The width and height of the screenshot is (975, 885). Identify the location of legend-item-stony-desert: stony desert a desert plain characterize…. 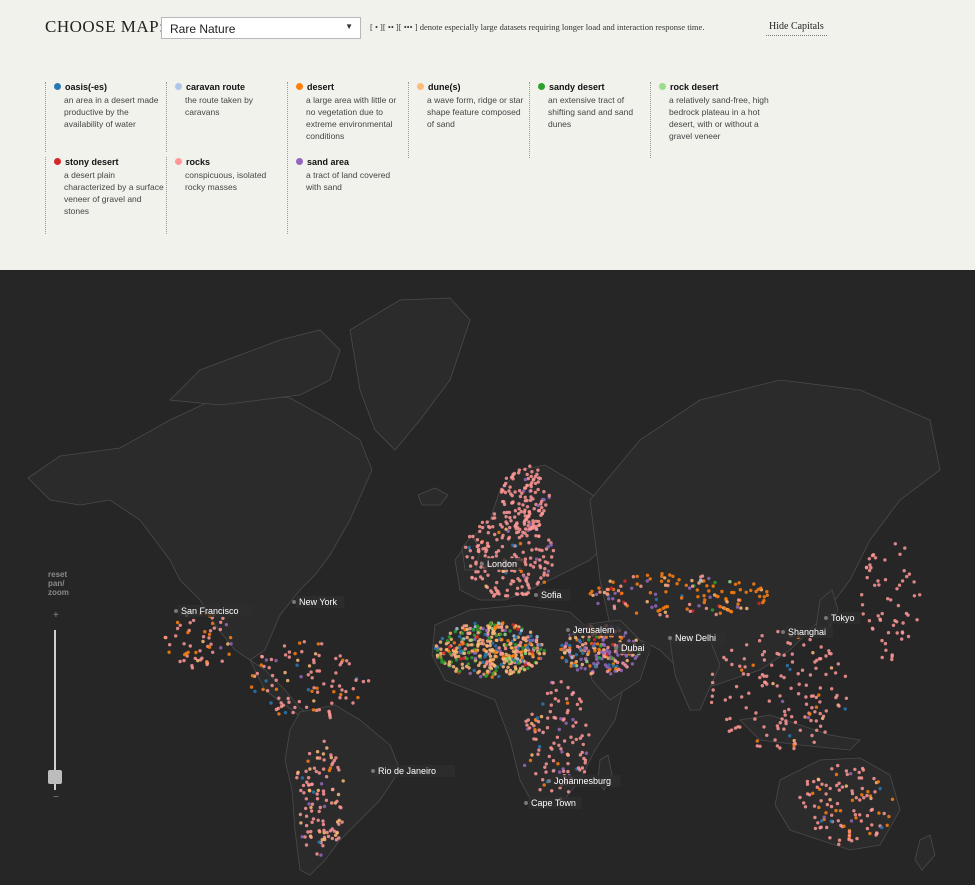
(105, 195).